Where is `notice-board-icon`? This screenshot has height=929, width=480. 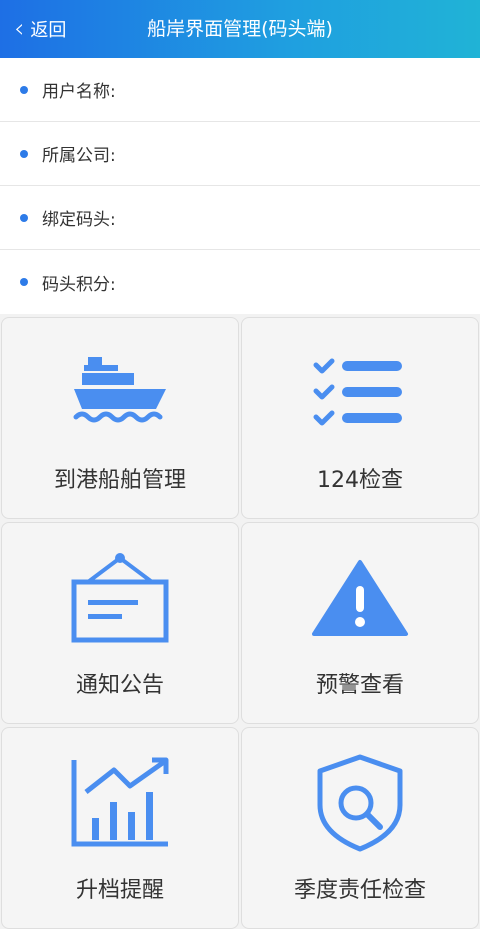 notice-board-icon is located at coordinates (120, 598).